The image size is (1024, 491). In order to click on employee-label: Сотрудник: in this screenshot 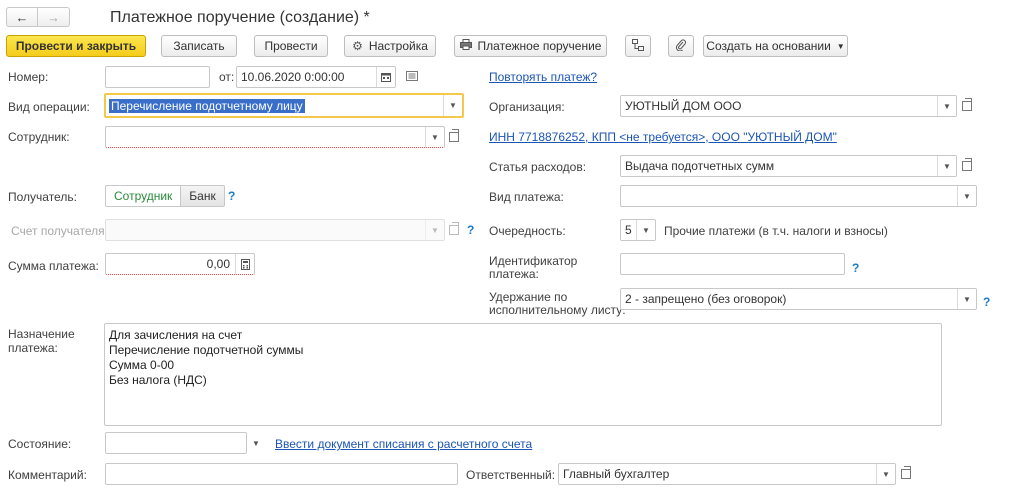, I will do `click(39, 137)`.